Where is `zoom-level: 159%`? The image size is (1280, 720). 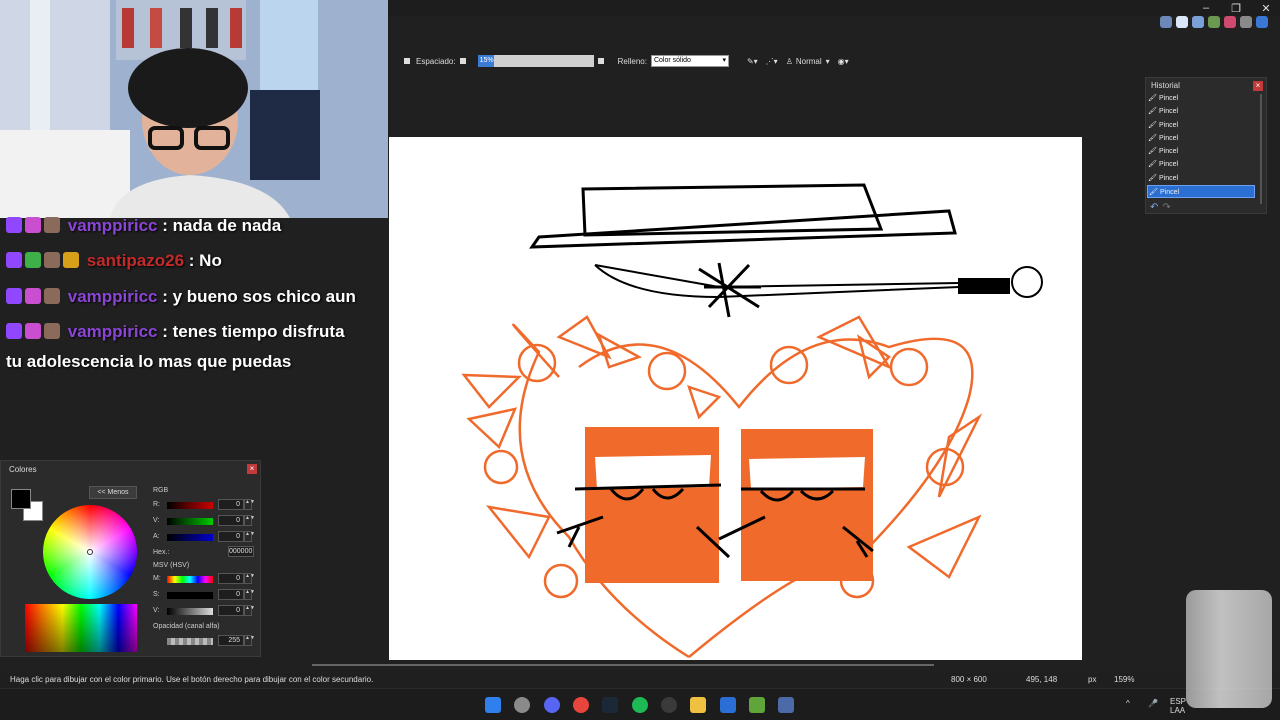 zoom-level: 159% is located at coordinates (1124, 679).